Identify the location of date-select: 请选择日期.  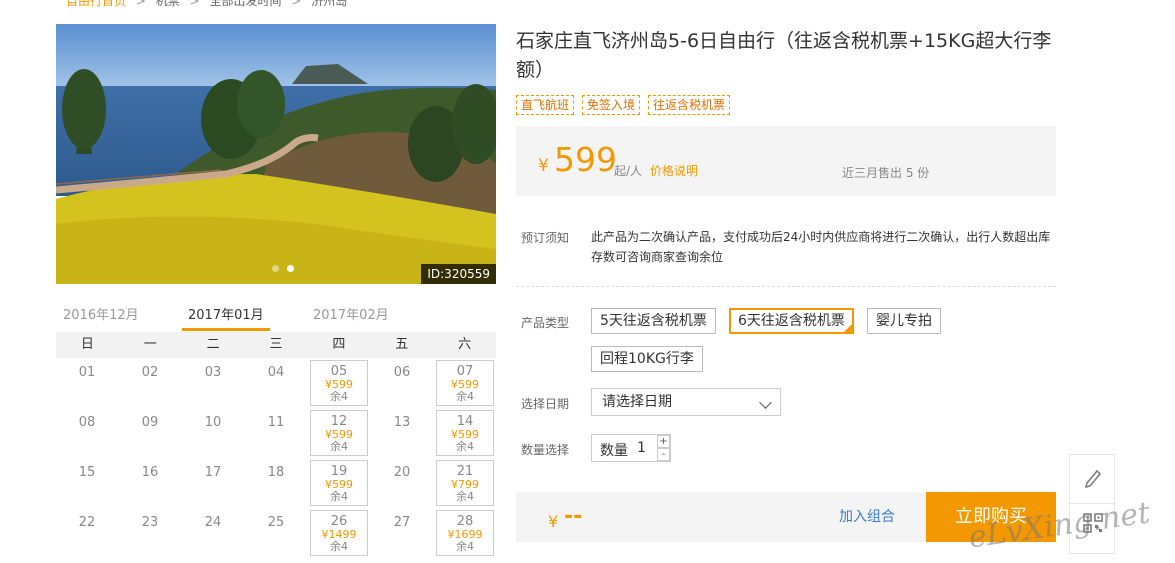
(686, 402).